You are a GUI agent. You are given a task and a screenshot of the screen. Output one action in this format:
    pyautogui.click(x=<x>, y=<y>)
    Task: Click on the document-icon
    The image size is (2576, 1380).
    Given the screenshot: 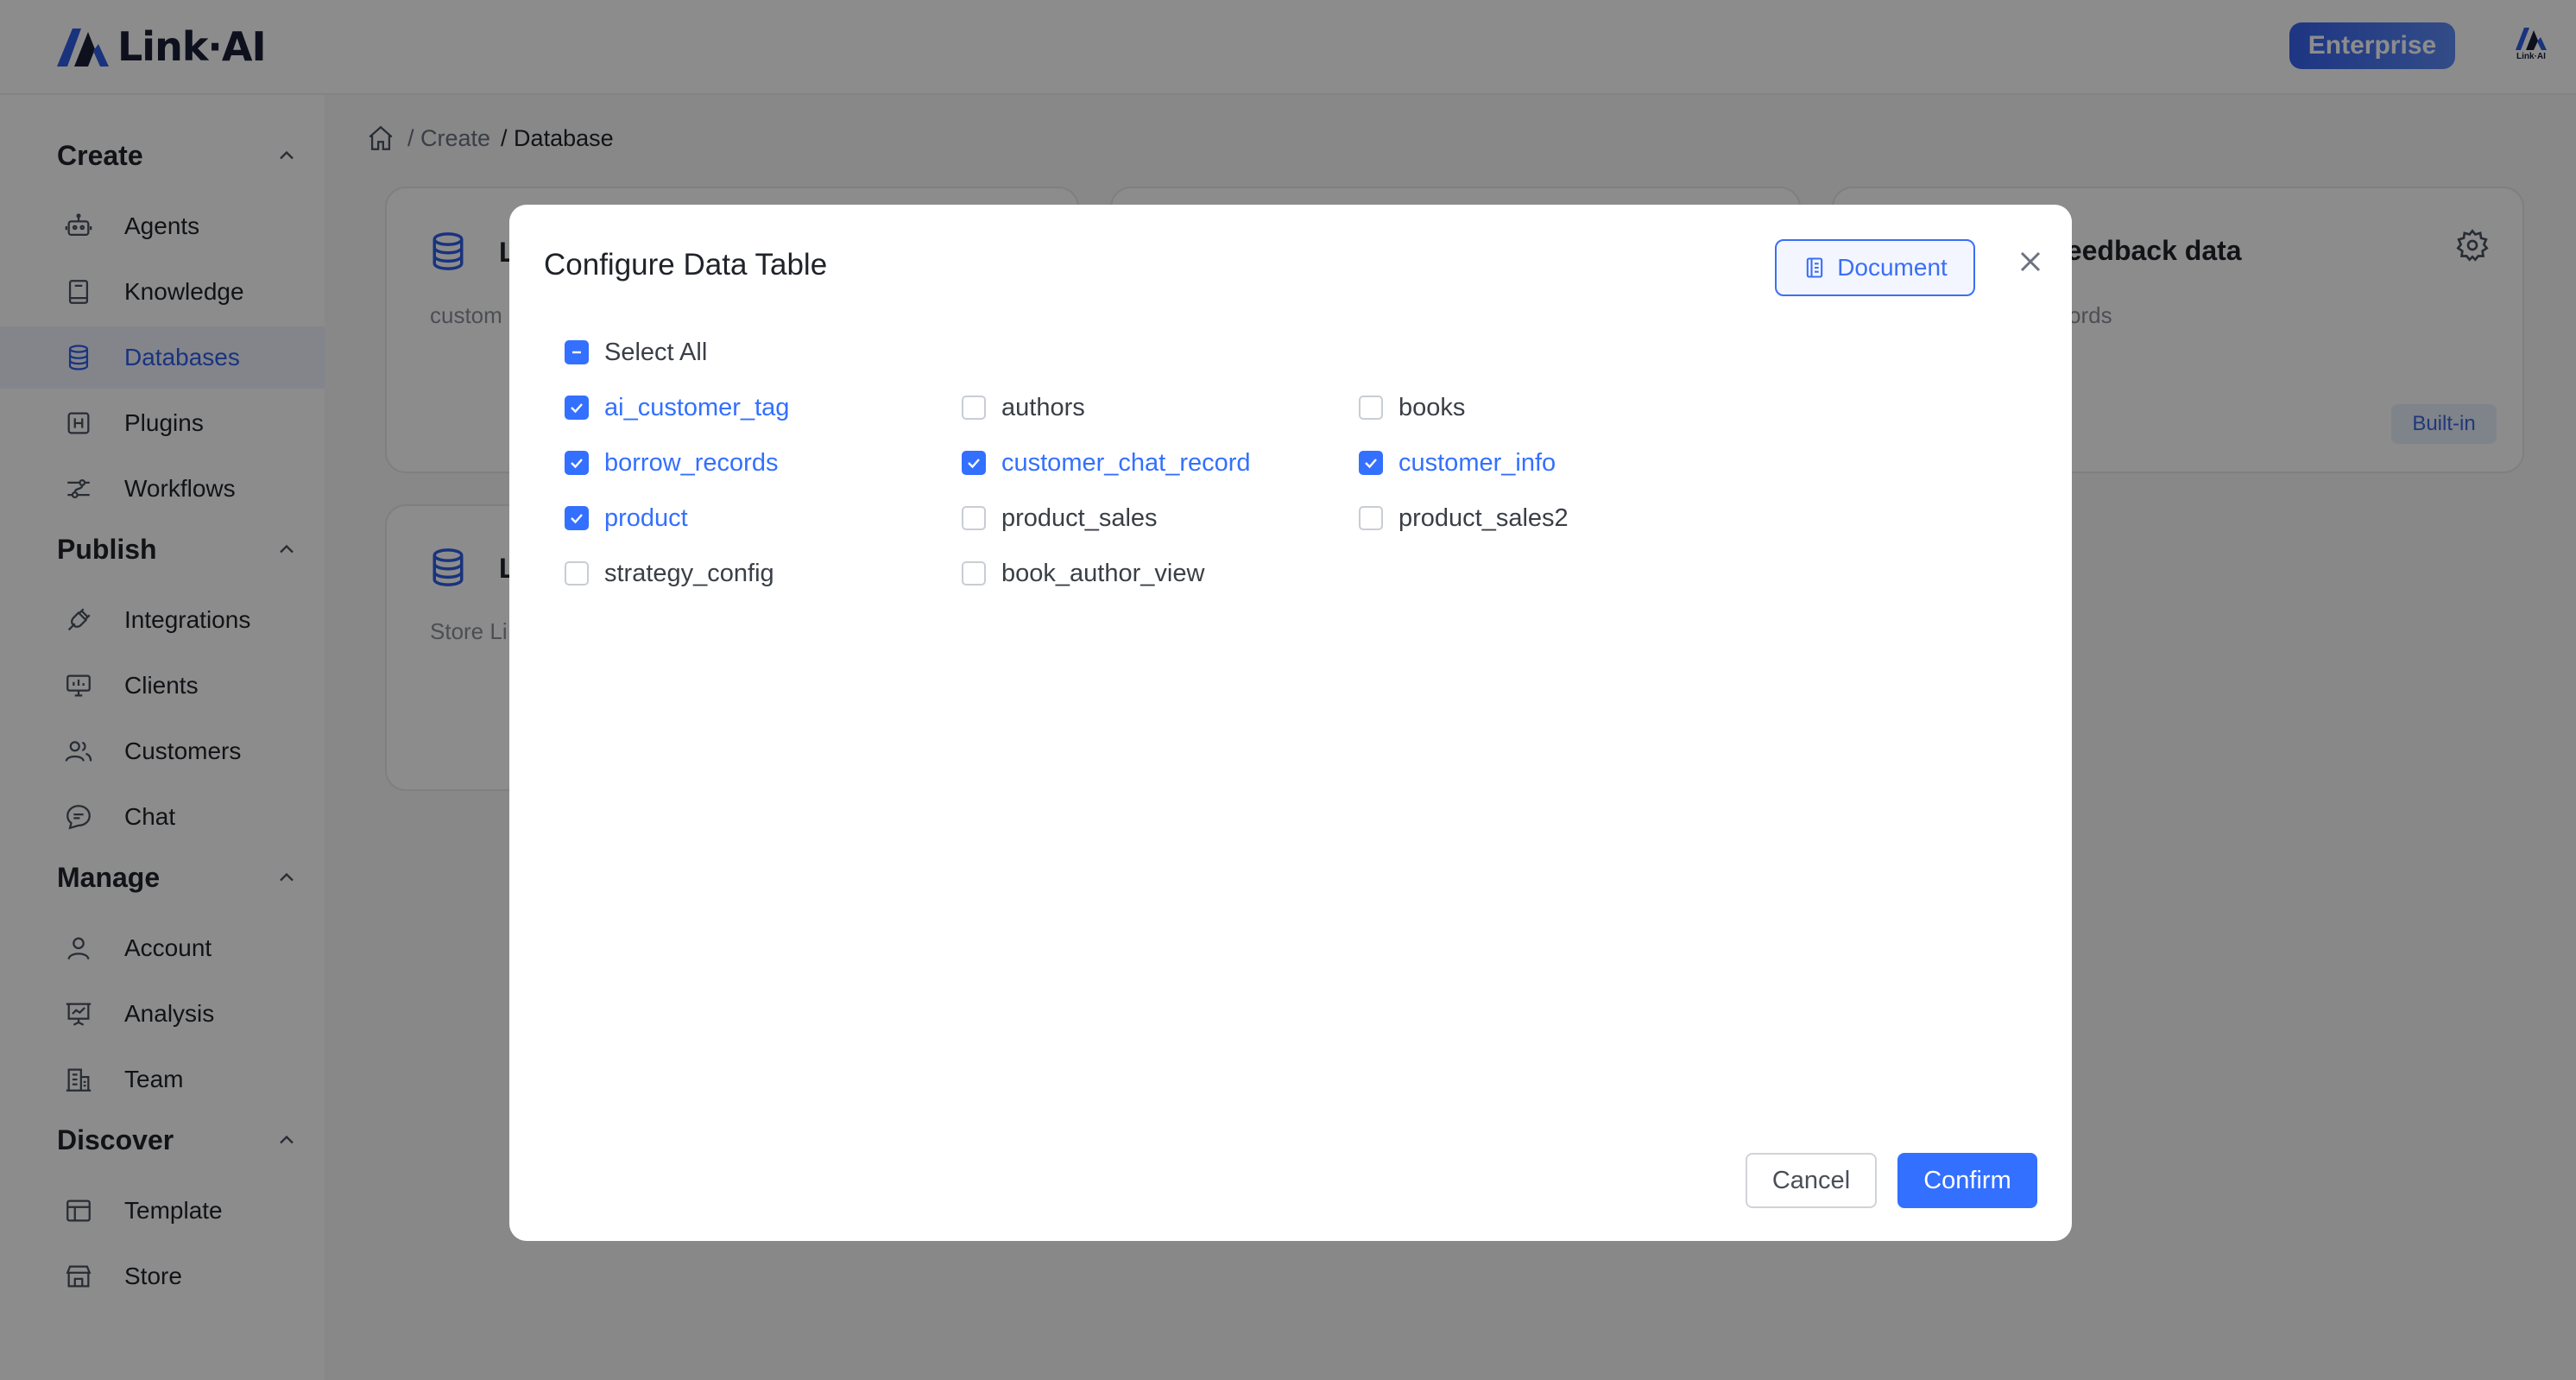 What is the action you would take?
    pyautogui.click(x=1814, y=267)
    